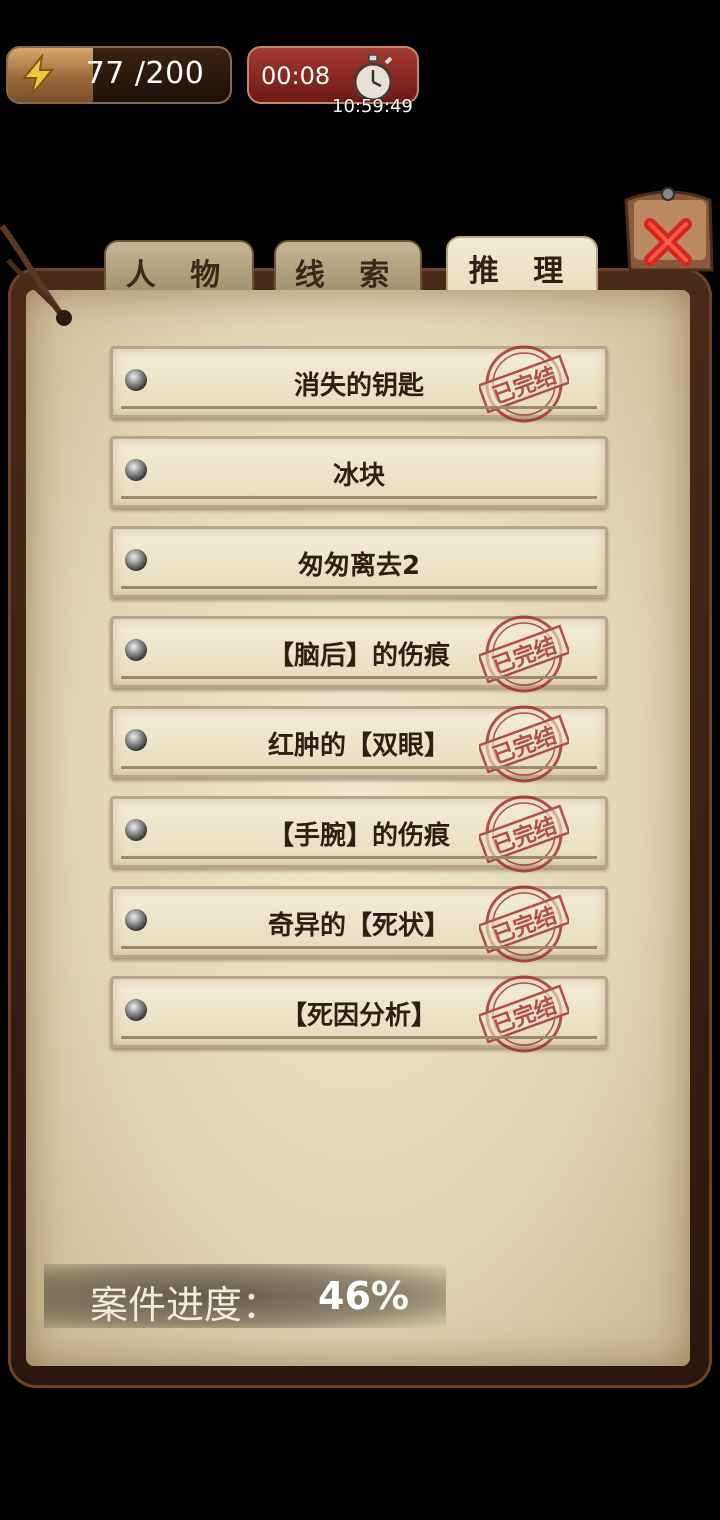  I want to click on progress-label: 案件进度：, so click(185, 1305).